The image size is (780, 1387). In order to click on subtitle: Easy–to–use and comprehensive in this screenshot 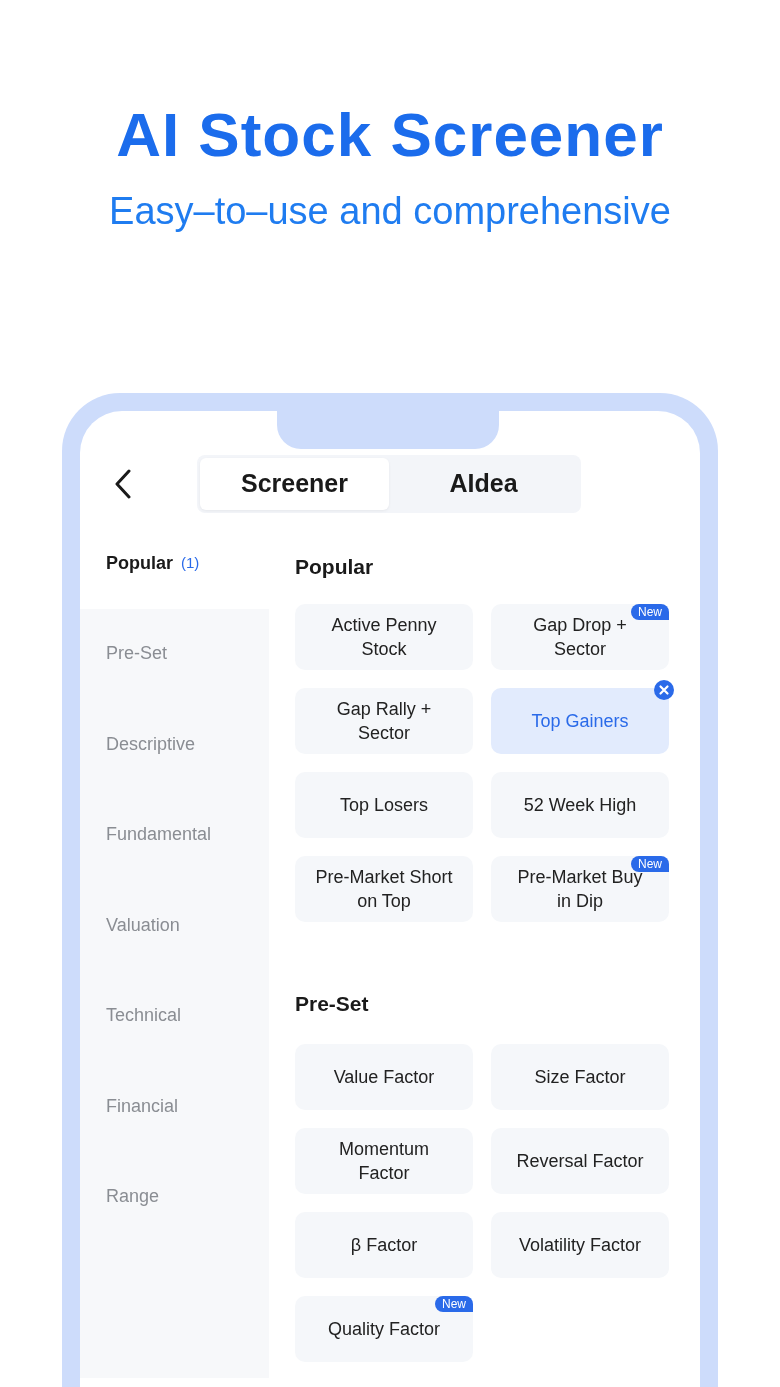, I will do `click(390, 211)`.